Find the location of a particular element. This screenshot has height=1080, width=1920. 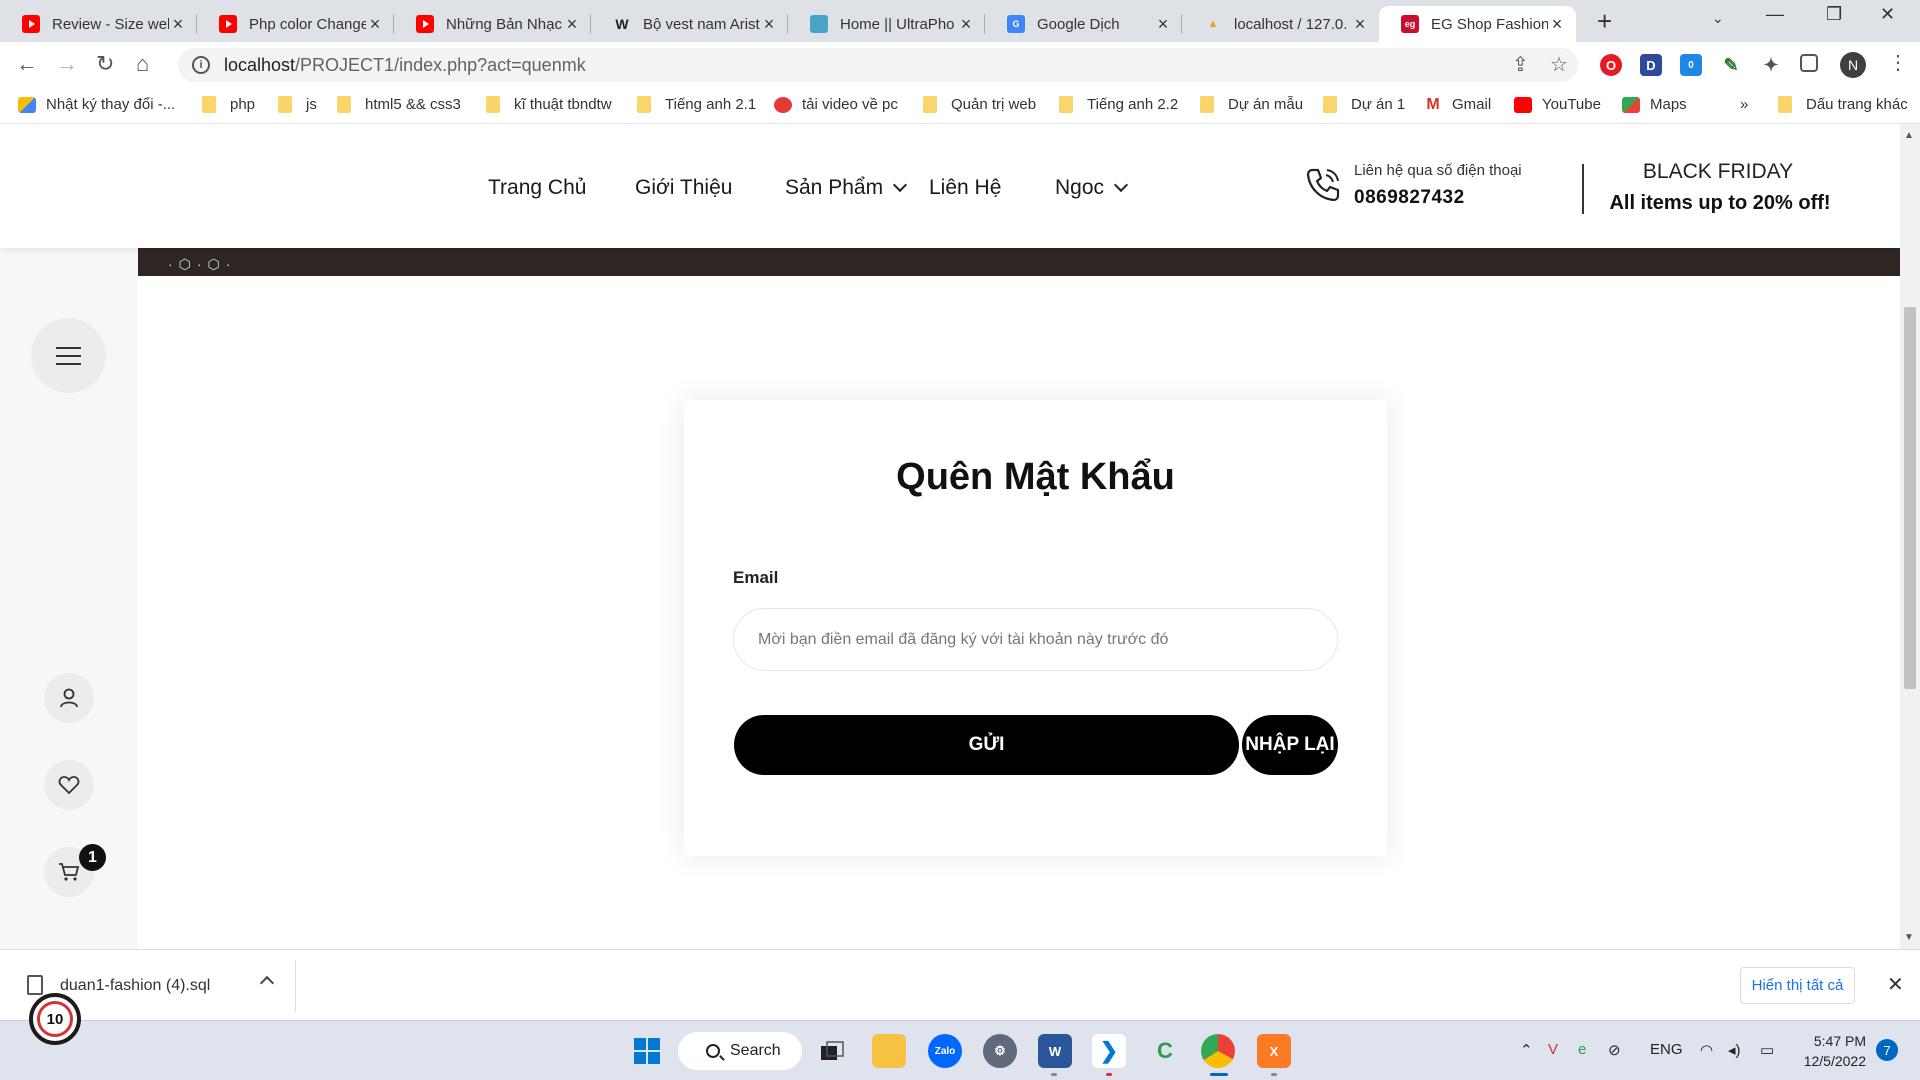

volume-icon: ◂) is located at coordinates (1734, 1050).